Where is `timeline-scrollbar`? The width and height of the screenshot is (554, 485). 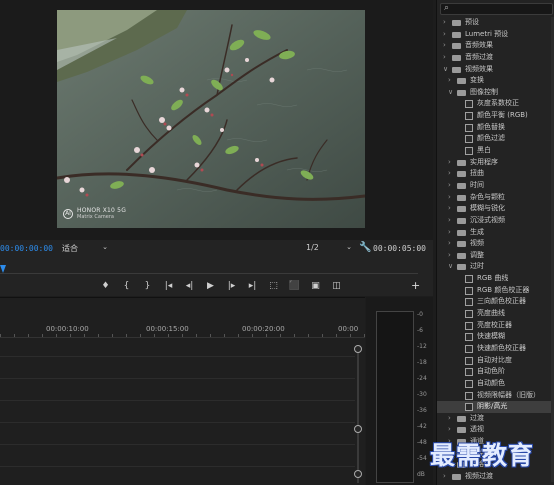 timeline-scrollbar is located at coordinates (358, 414).